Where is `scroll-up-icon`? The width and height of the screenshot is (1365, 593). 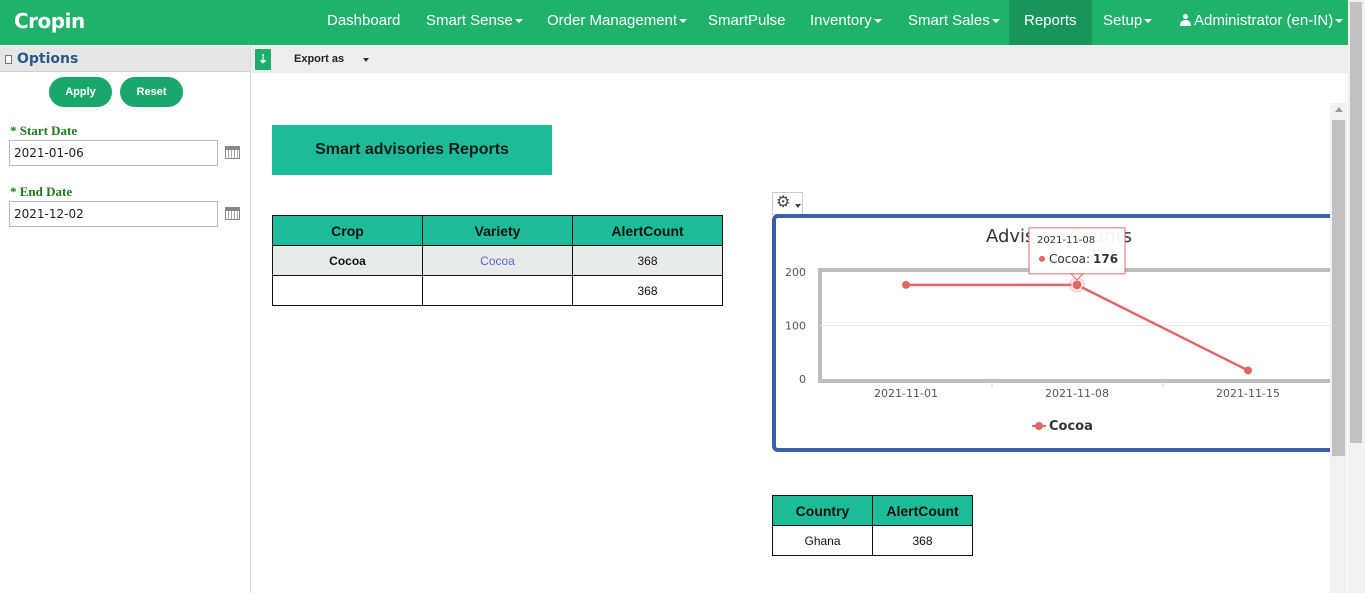
scroll-up-icon is located at coordinates (1339, 109).